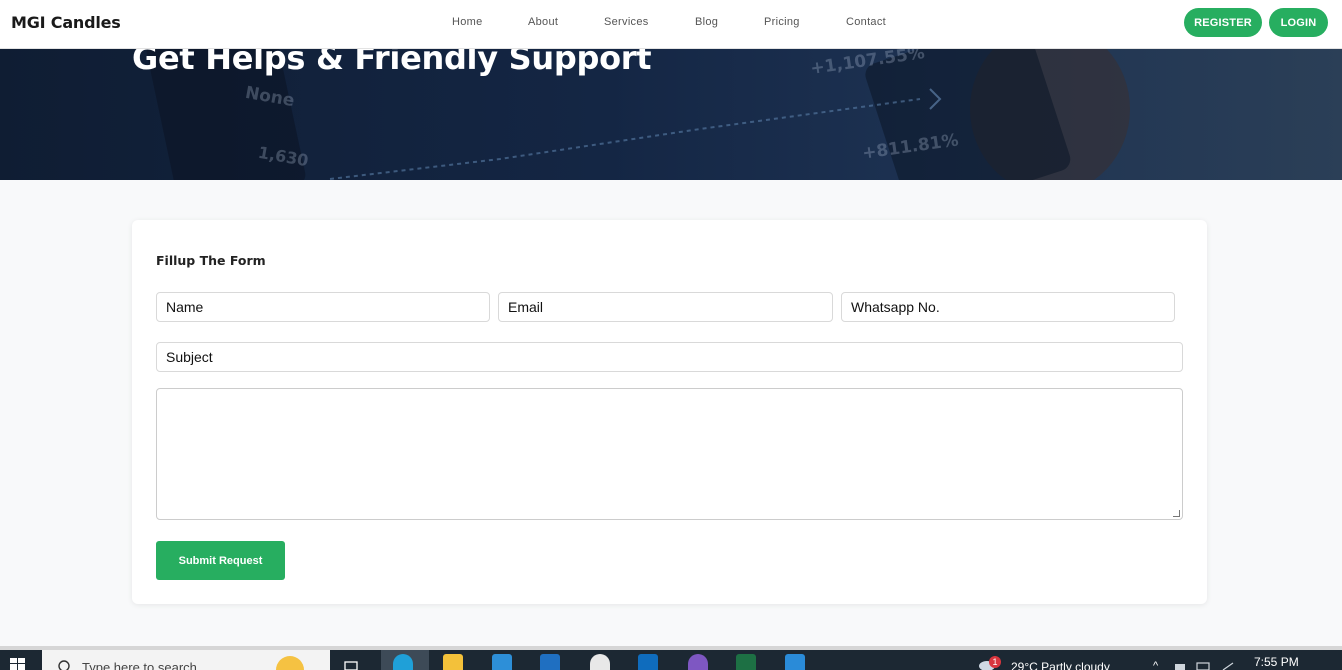 The width and height of the screenshot is (1342, 670). I want to click on store-icon, so click(502, 662).